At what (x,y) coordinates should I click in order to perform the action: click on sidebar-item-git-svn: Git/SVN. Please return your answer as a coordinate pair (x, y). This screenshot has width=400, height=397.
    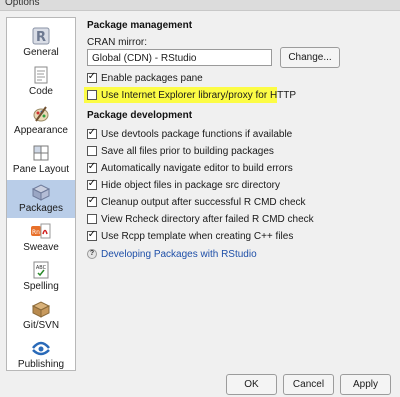
    Looking at the image, I should click on (41, 316).